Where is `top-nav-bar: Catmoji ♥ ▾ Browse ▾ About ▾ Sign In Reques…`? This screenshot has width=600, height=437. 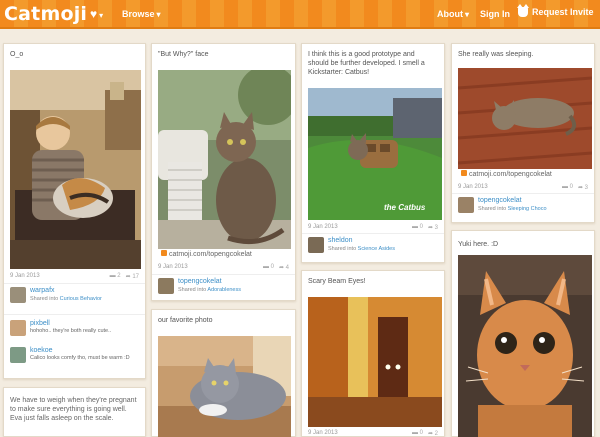 top-nav-bar: Catmoji ♥ ▾ Browse ▾ About ▾ Sign In Reques… is located at coordinates (300, 14).